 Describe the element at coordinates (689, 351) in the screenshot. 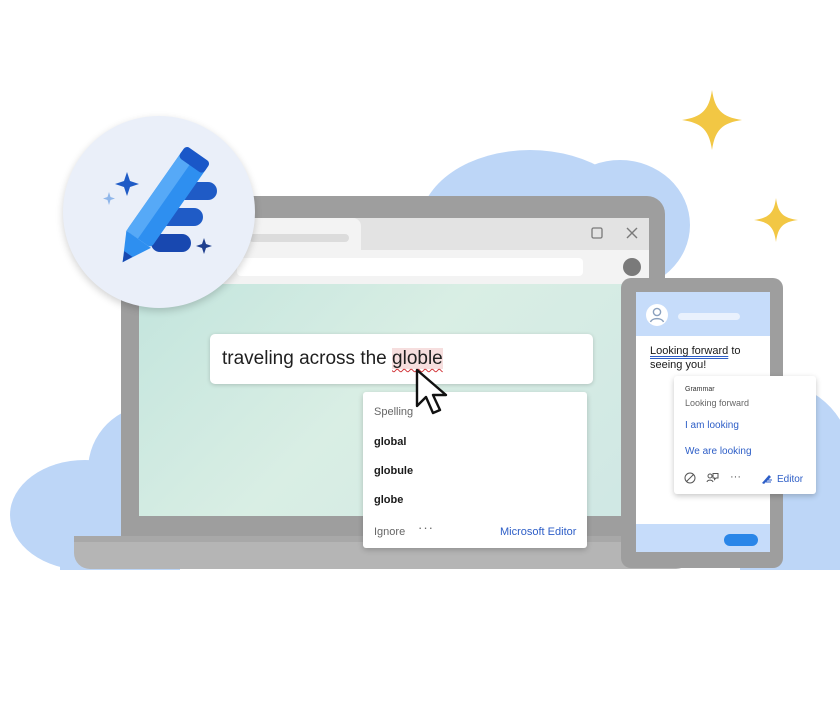

I see `grammar-flagged-phrase: Looking forward` at that location.